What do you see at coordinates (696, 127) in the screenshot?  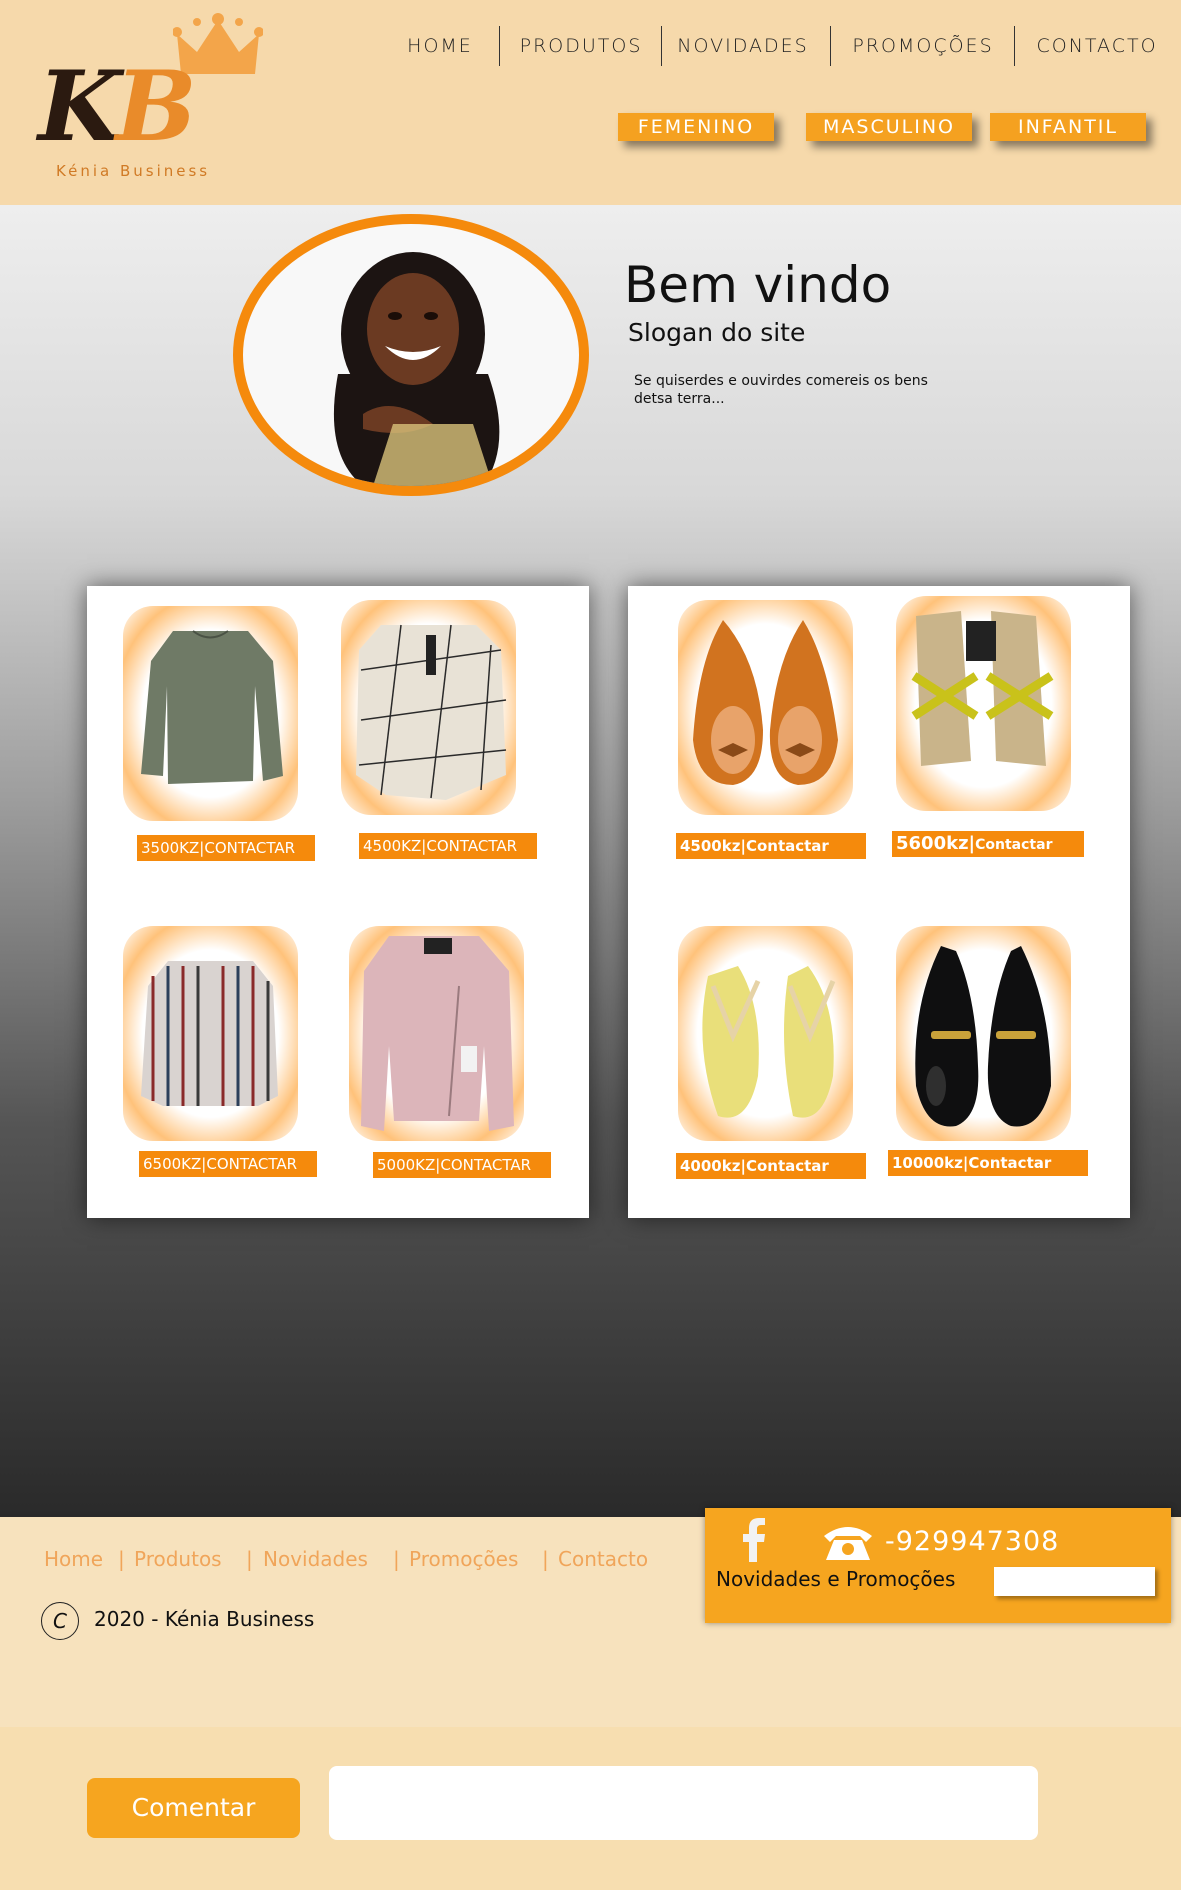 I see `category-femenino-button: FEMENINO` at bounding box center [696, 127].